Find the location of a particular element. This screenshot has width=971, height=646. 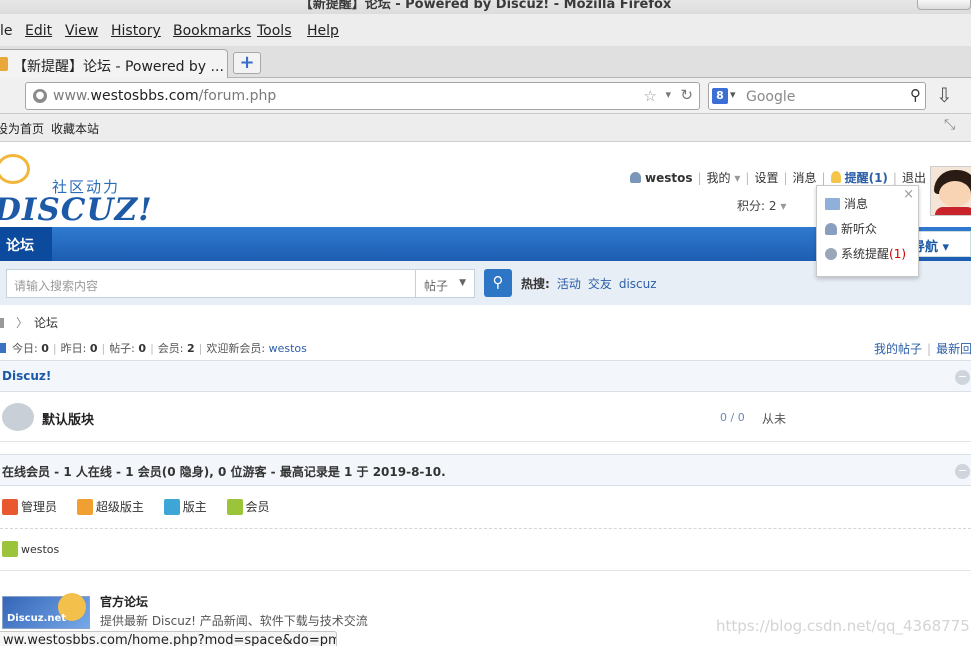

menu-help: Help is located at coordinates (323, 31).